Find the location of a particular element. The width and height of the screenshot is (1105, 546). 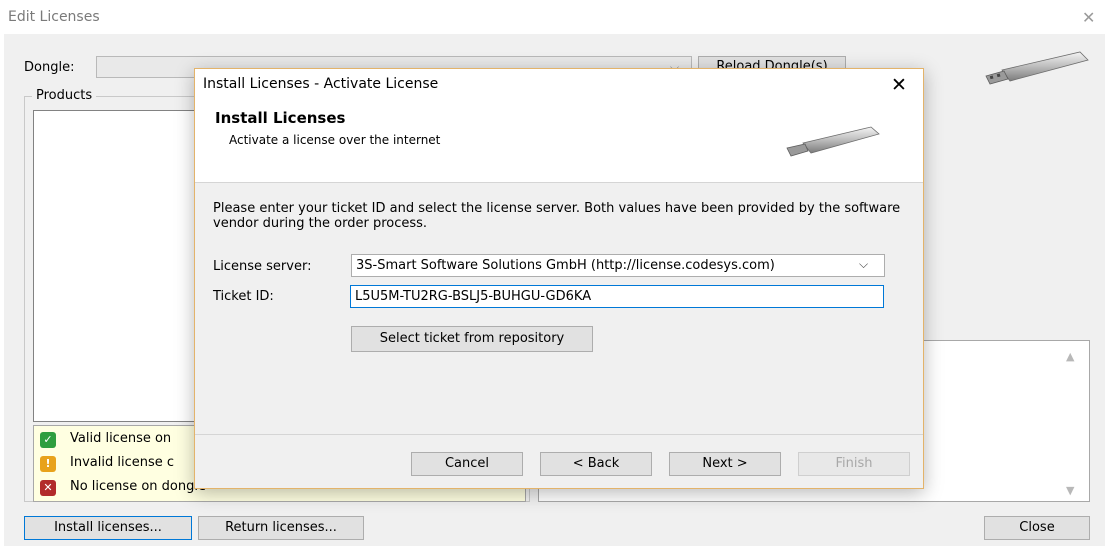

dialog-titlebar: Install Licenses - Activate License ✕ is located at coordinates (559, 85).